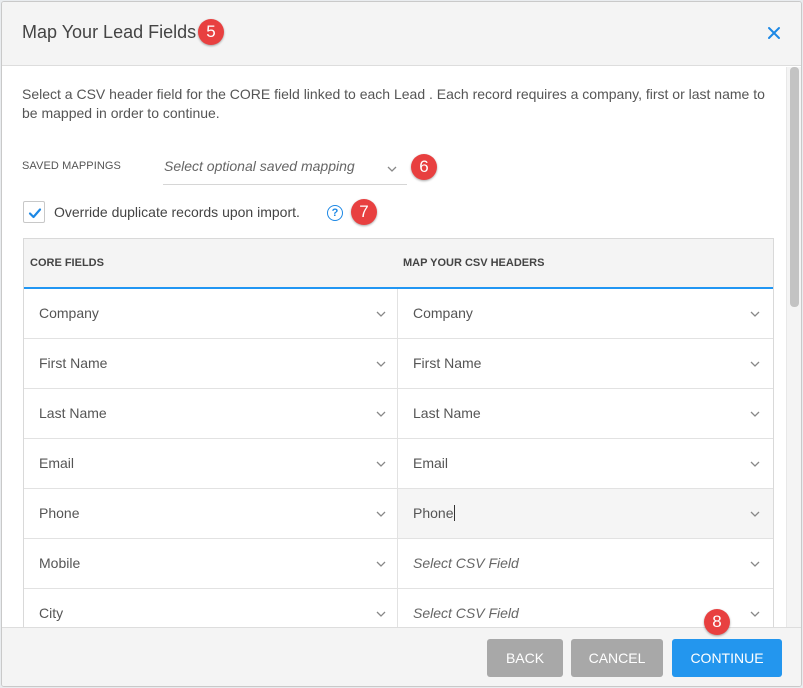 The height and width of the screenshot is (688, 803). Describe the element at coordinates (401, 647) in the screenshot. I see `dialog-footer: BACK CANCEL CONTINUE 8` at that location.